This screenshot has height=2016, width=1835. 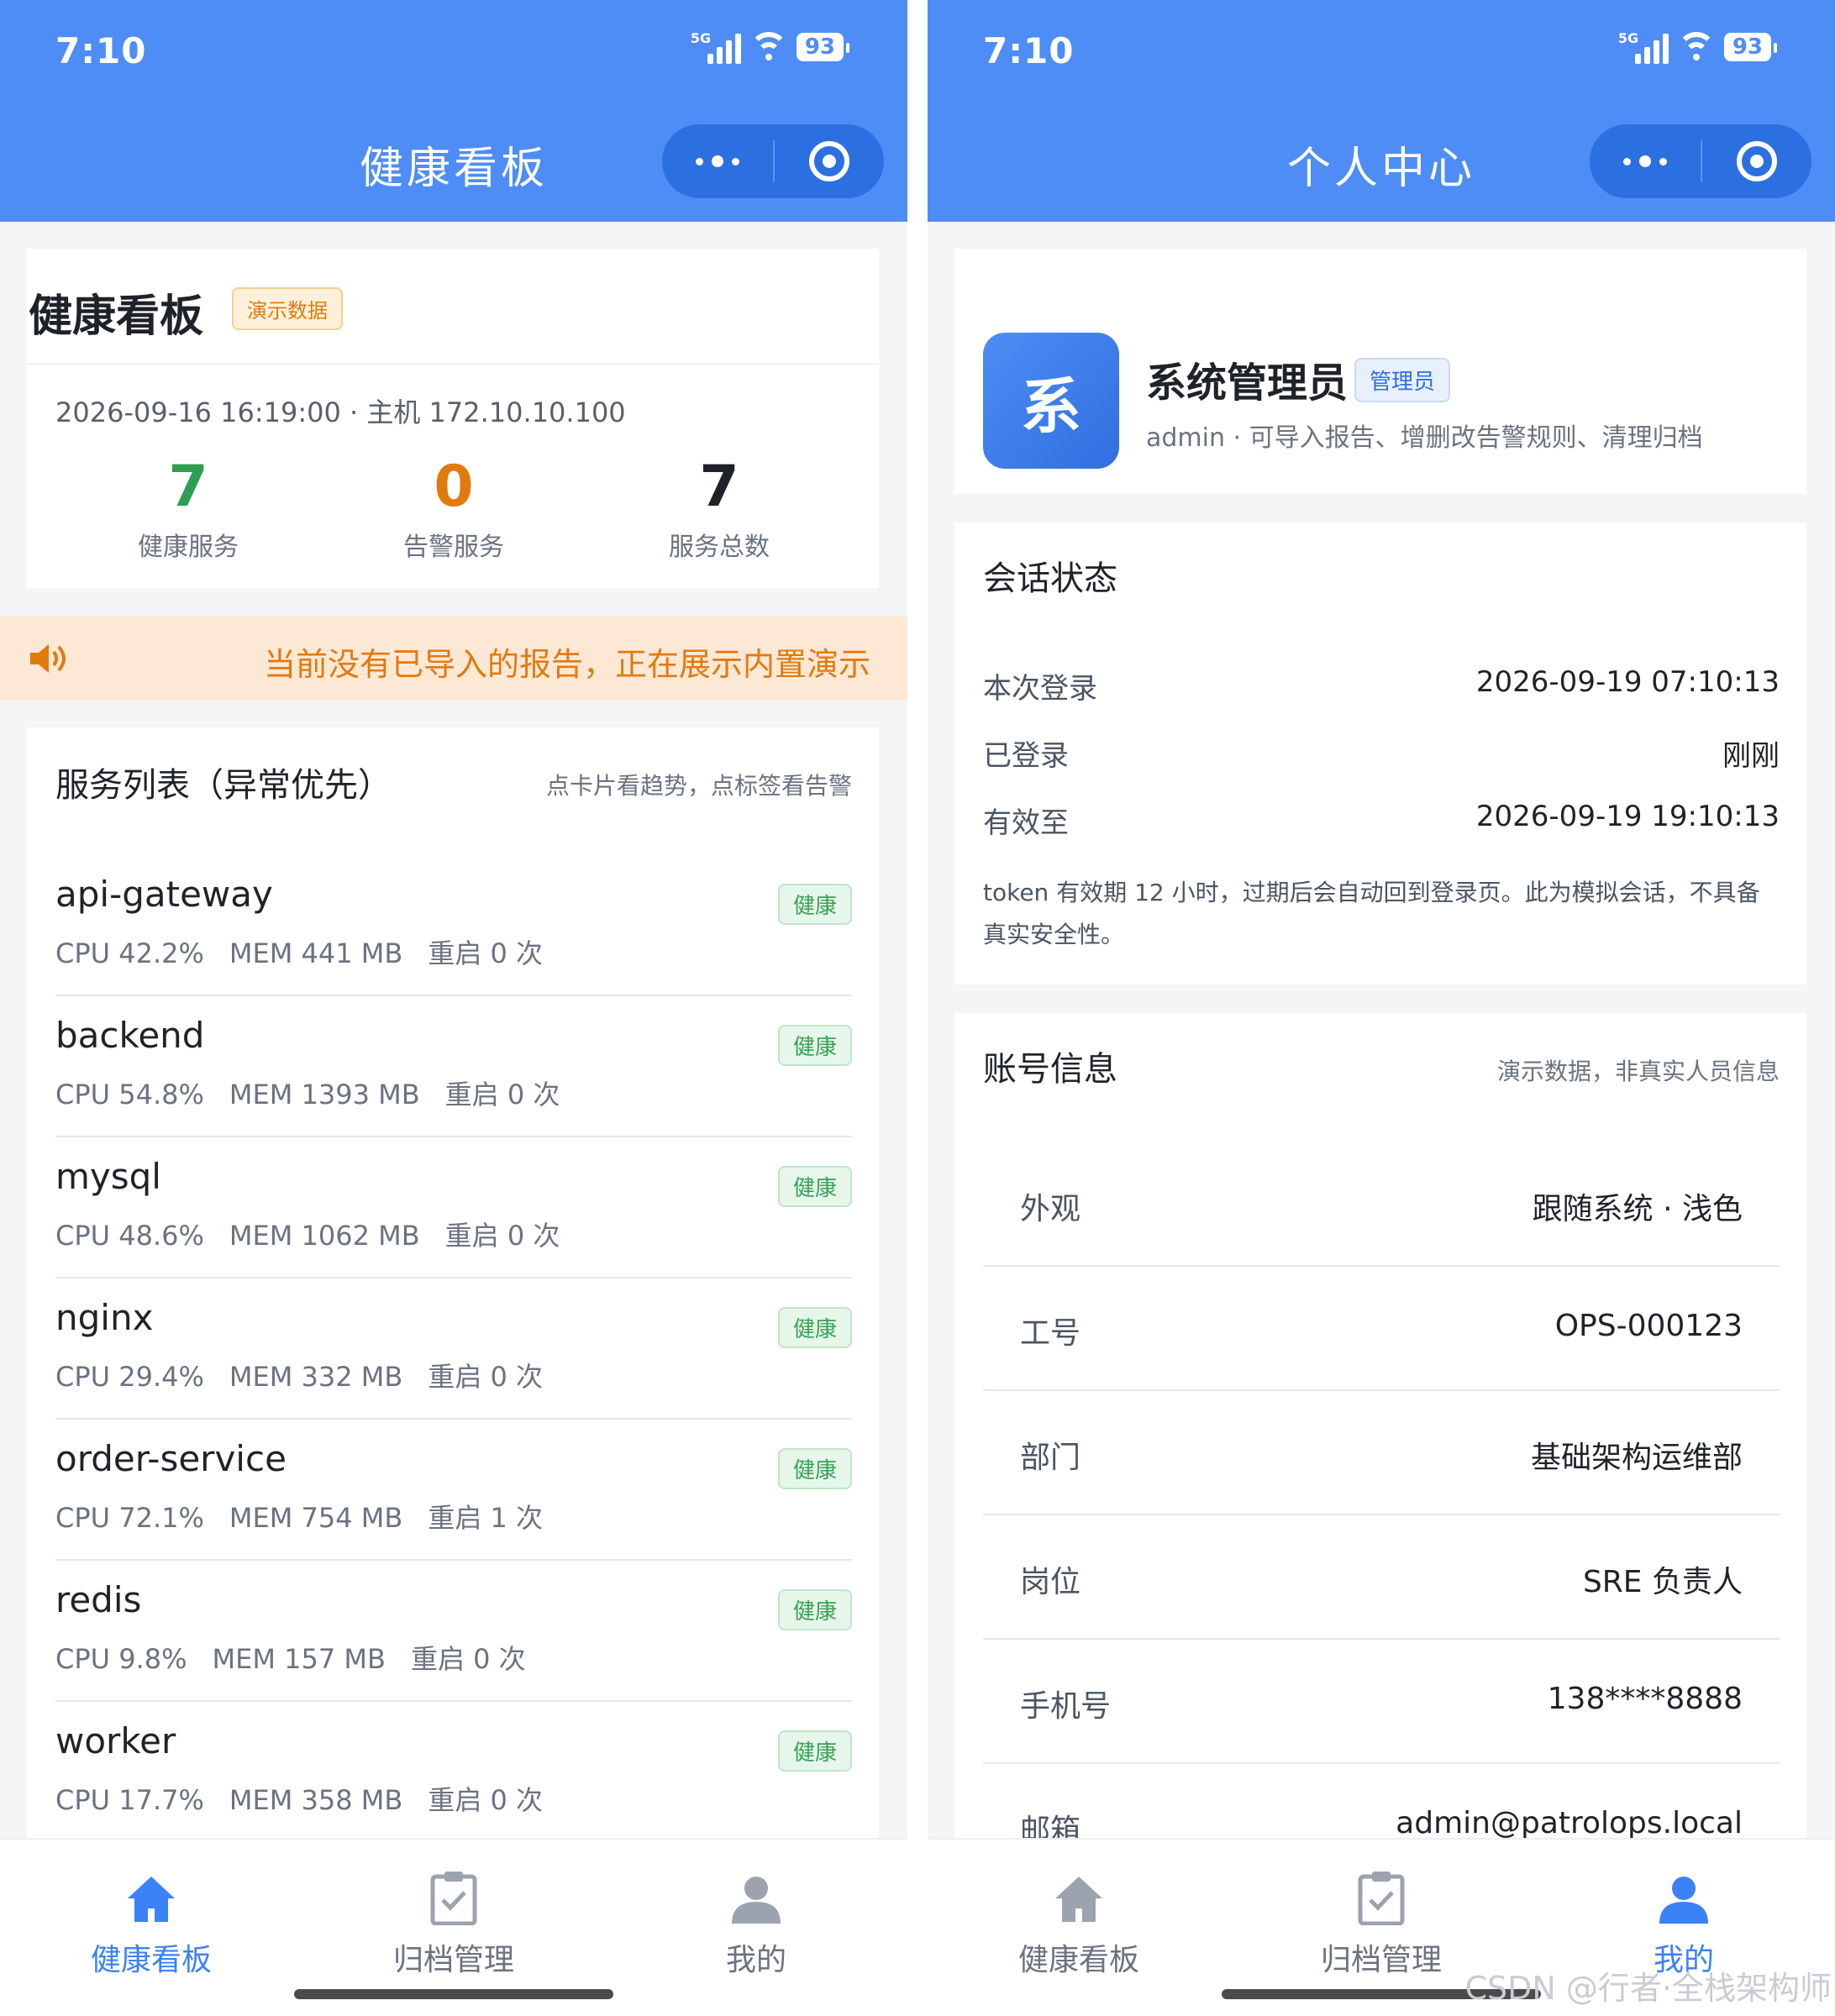 What do you see at coordinates (453, 1207) in the screenshot?
I see `service-item-mysql: mysql CPU 48.6% MEM 1062 MB 重启 0 次 健康` at bounding box center [453, 1207].